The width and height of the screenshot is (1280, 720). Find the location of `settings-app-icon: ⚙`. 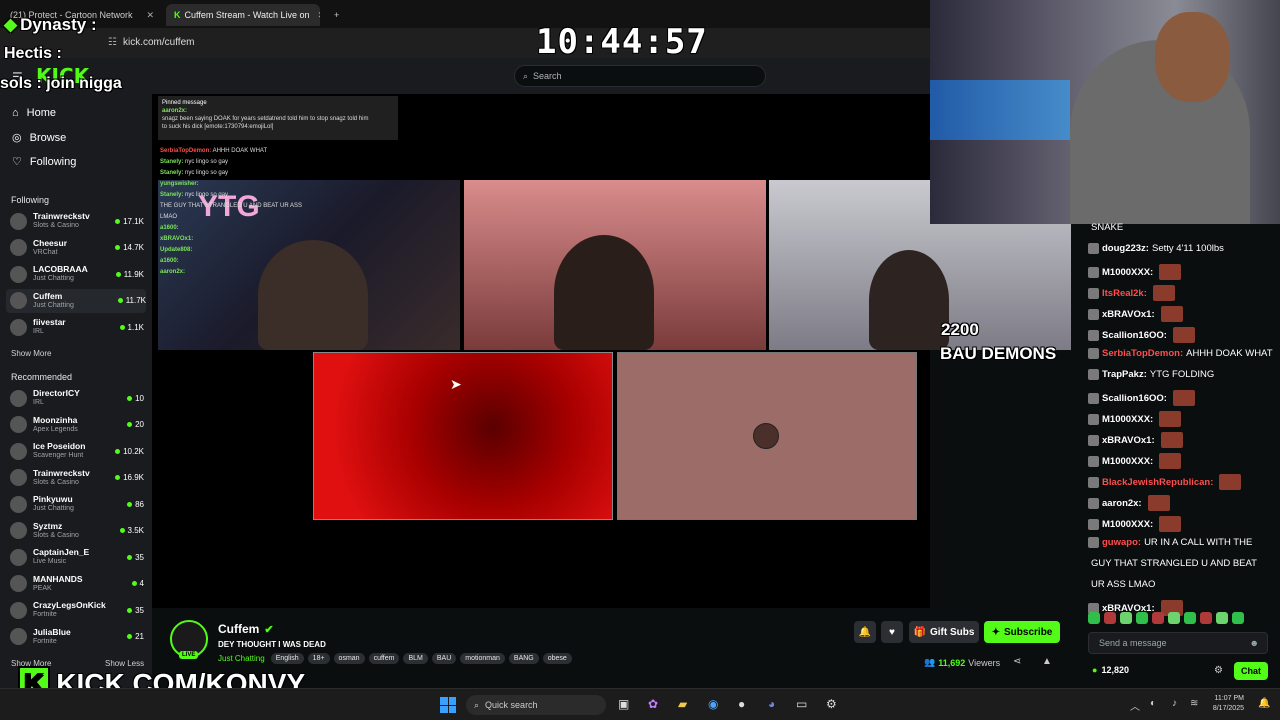

settings-app-icon: ⚙ is located at coordinates (831, 704).